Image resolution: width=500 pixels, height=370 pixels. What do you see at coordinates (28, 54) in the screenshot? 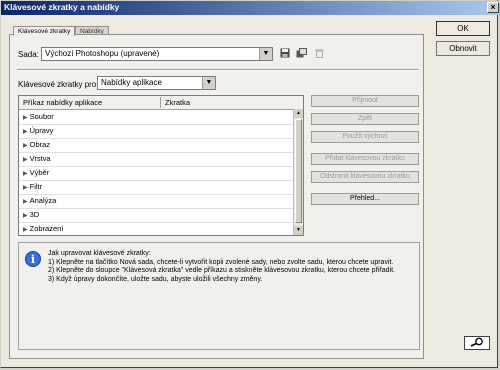
I see `set-label: Sada:` at bounding box center [28, 54].